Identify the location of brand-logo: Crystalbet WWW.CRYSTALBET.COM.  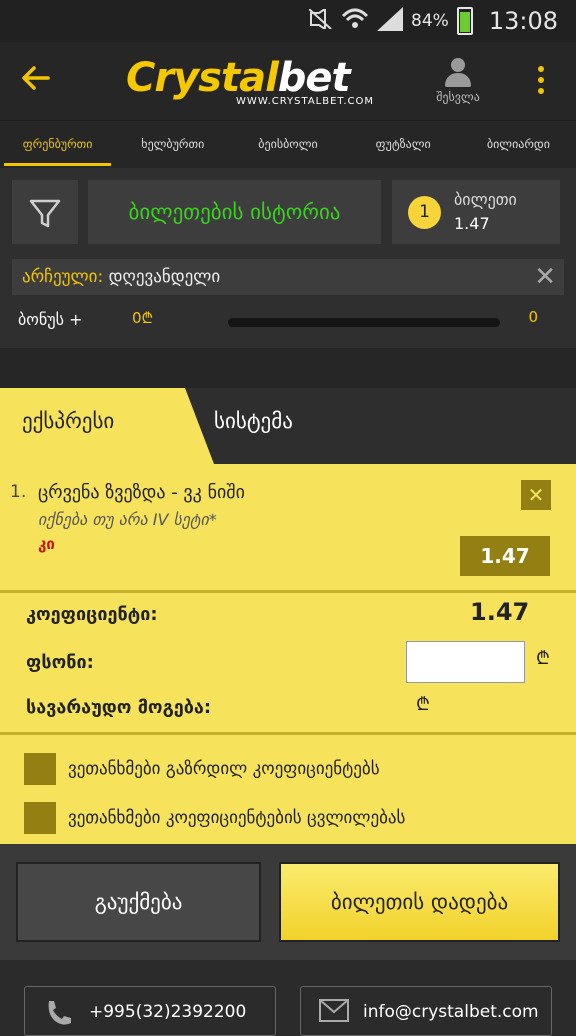
(253, 85).